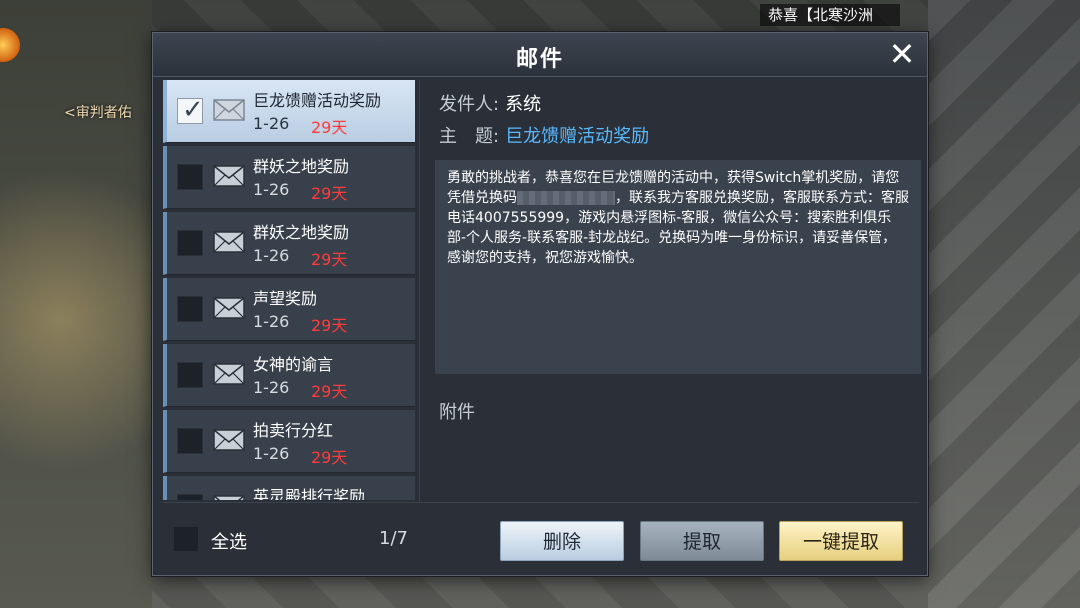 The height and width of the screenshot is (608, 1080). I want to click on sender-row: 发件人: 系统, so click(490, 103).